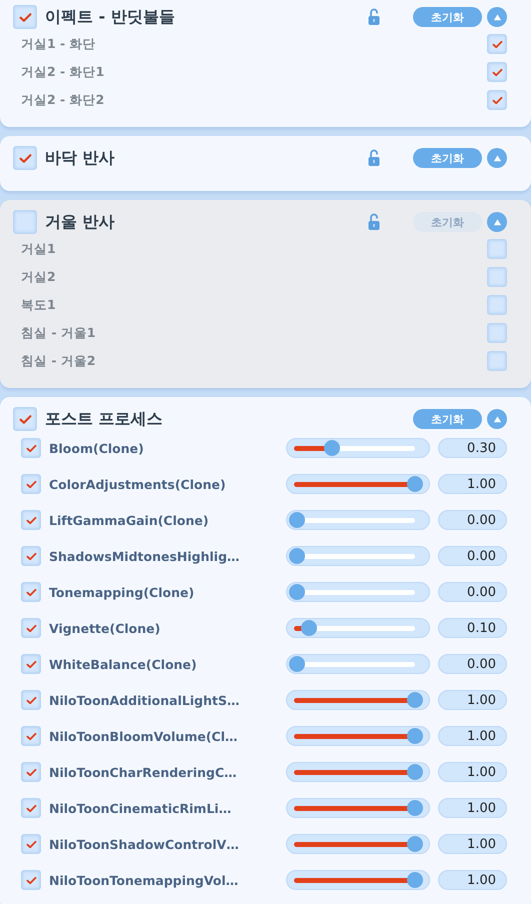  I want to click on effect-label: LiftGammaGain(Clone), so click(129, 520).